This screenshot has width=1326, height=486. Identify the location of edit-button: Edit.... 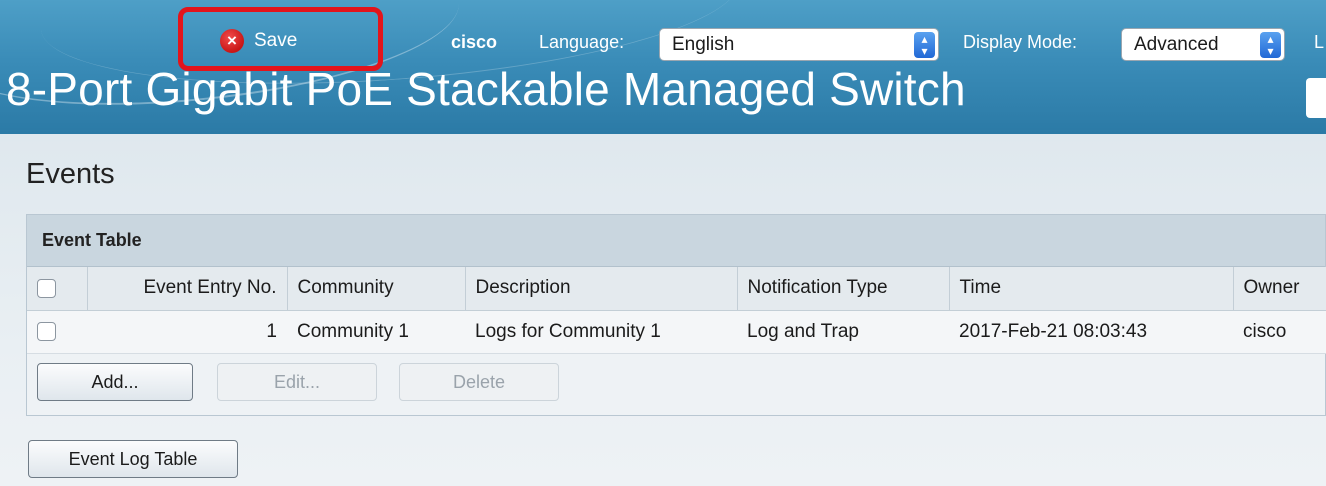
(297, 382).